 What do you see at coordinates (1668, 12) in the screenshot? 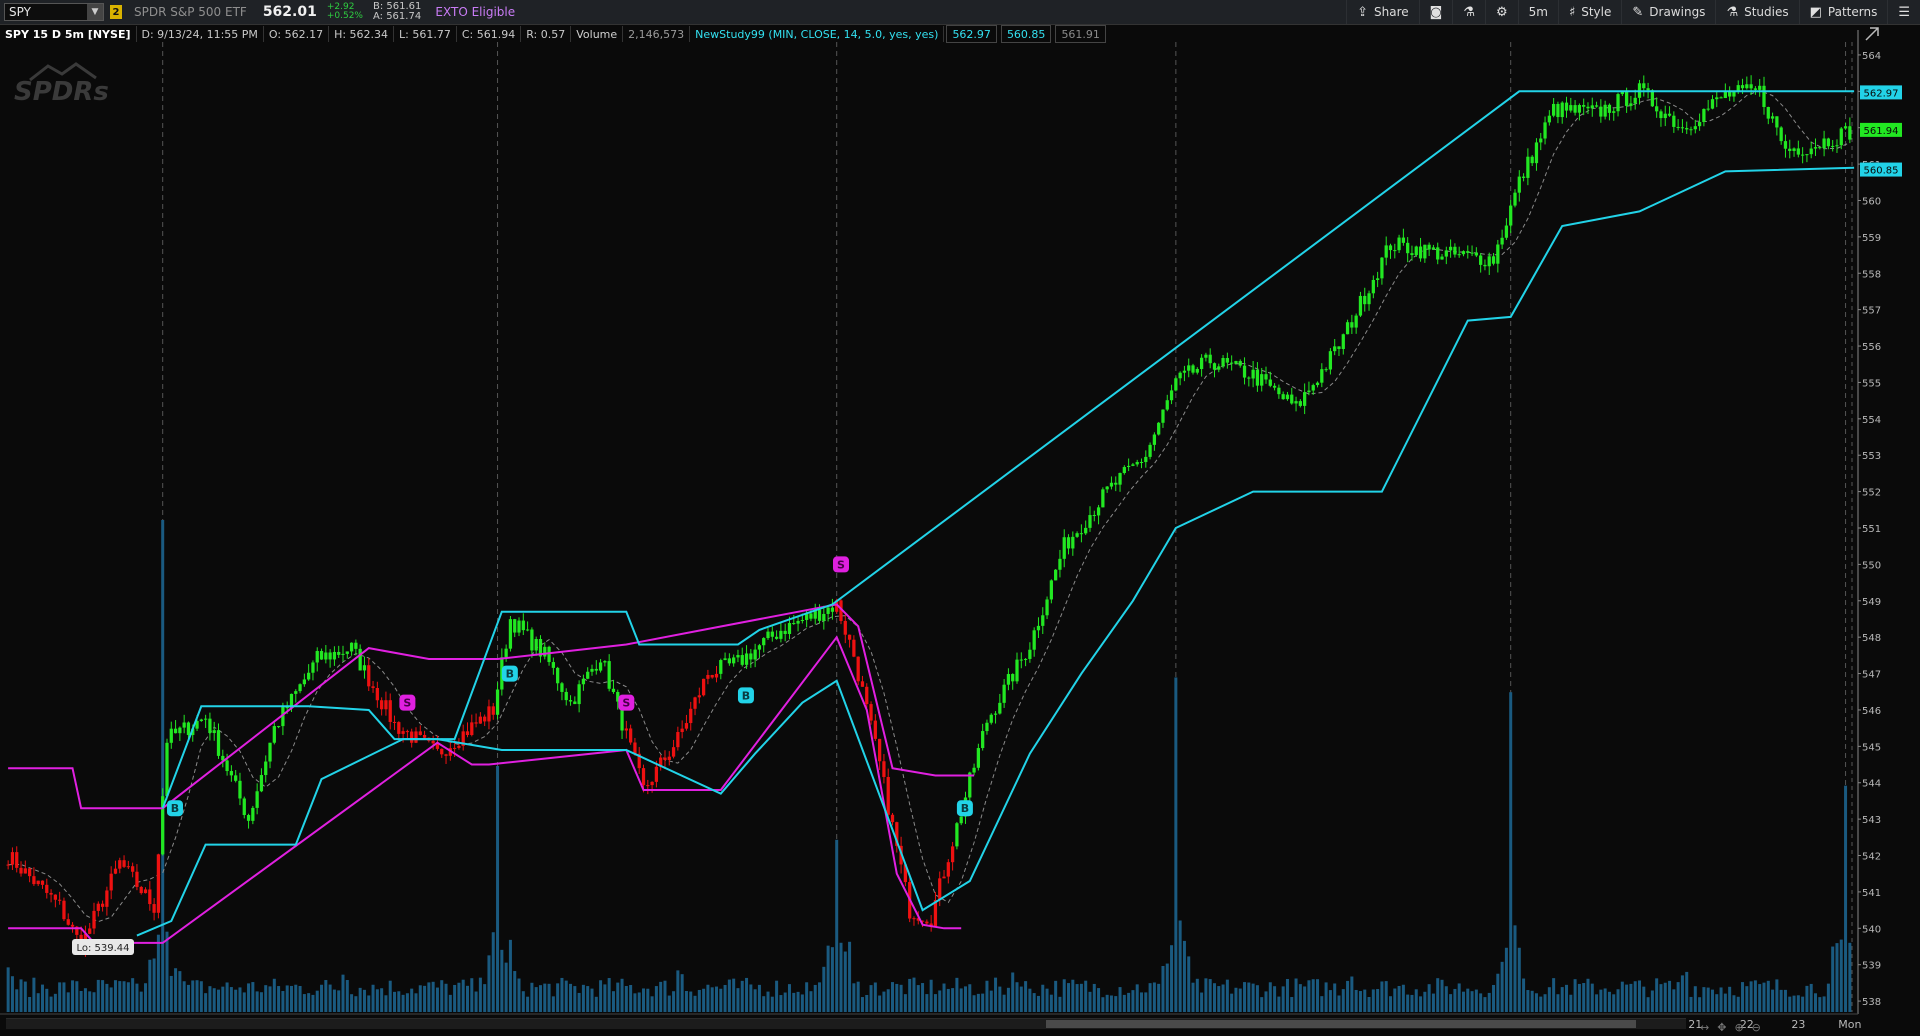
I see `drawings-button: ✎ Drawings` at bounding box center [1668, 12].